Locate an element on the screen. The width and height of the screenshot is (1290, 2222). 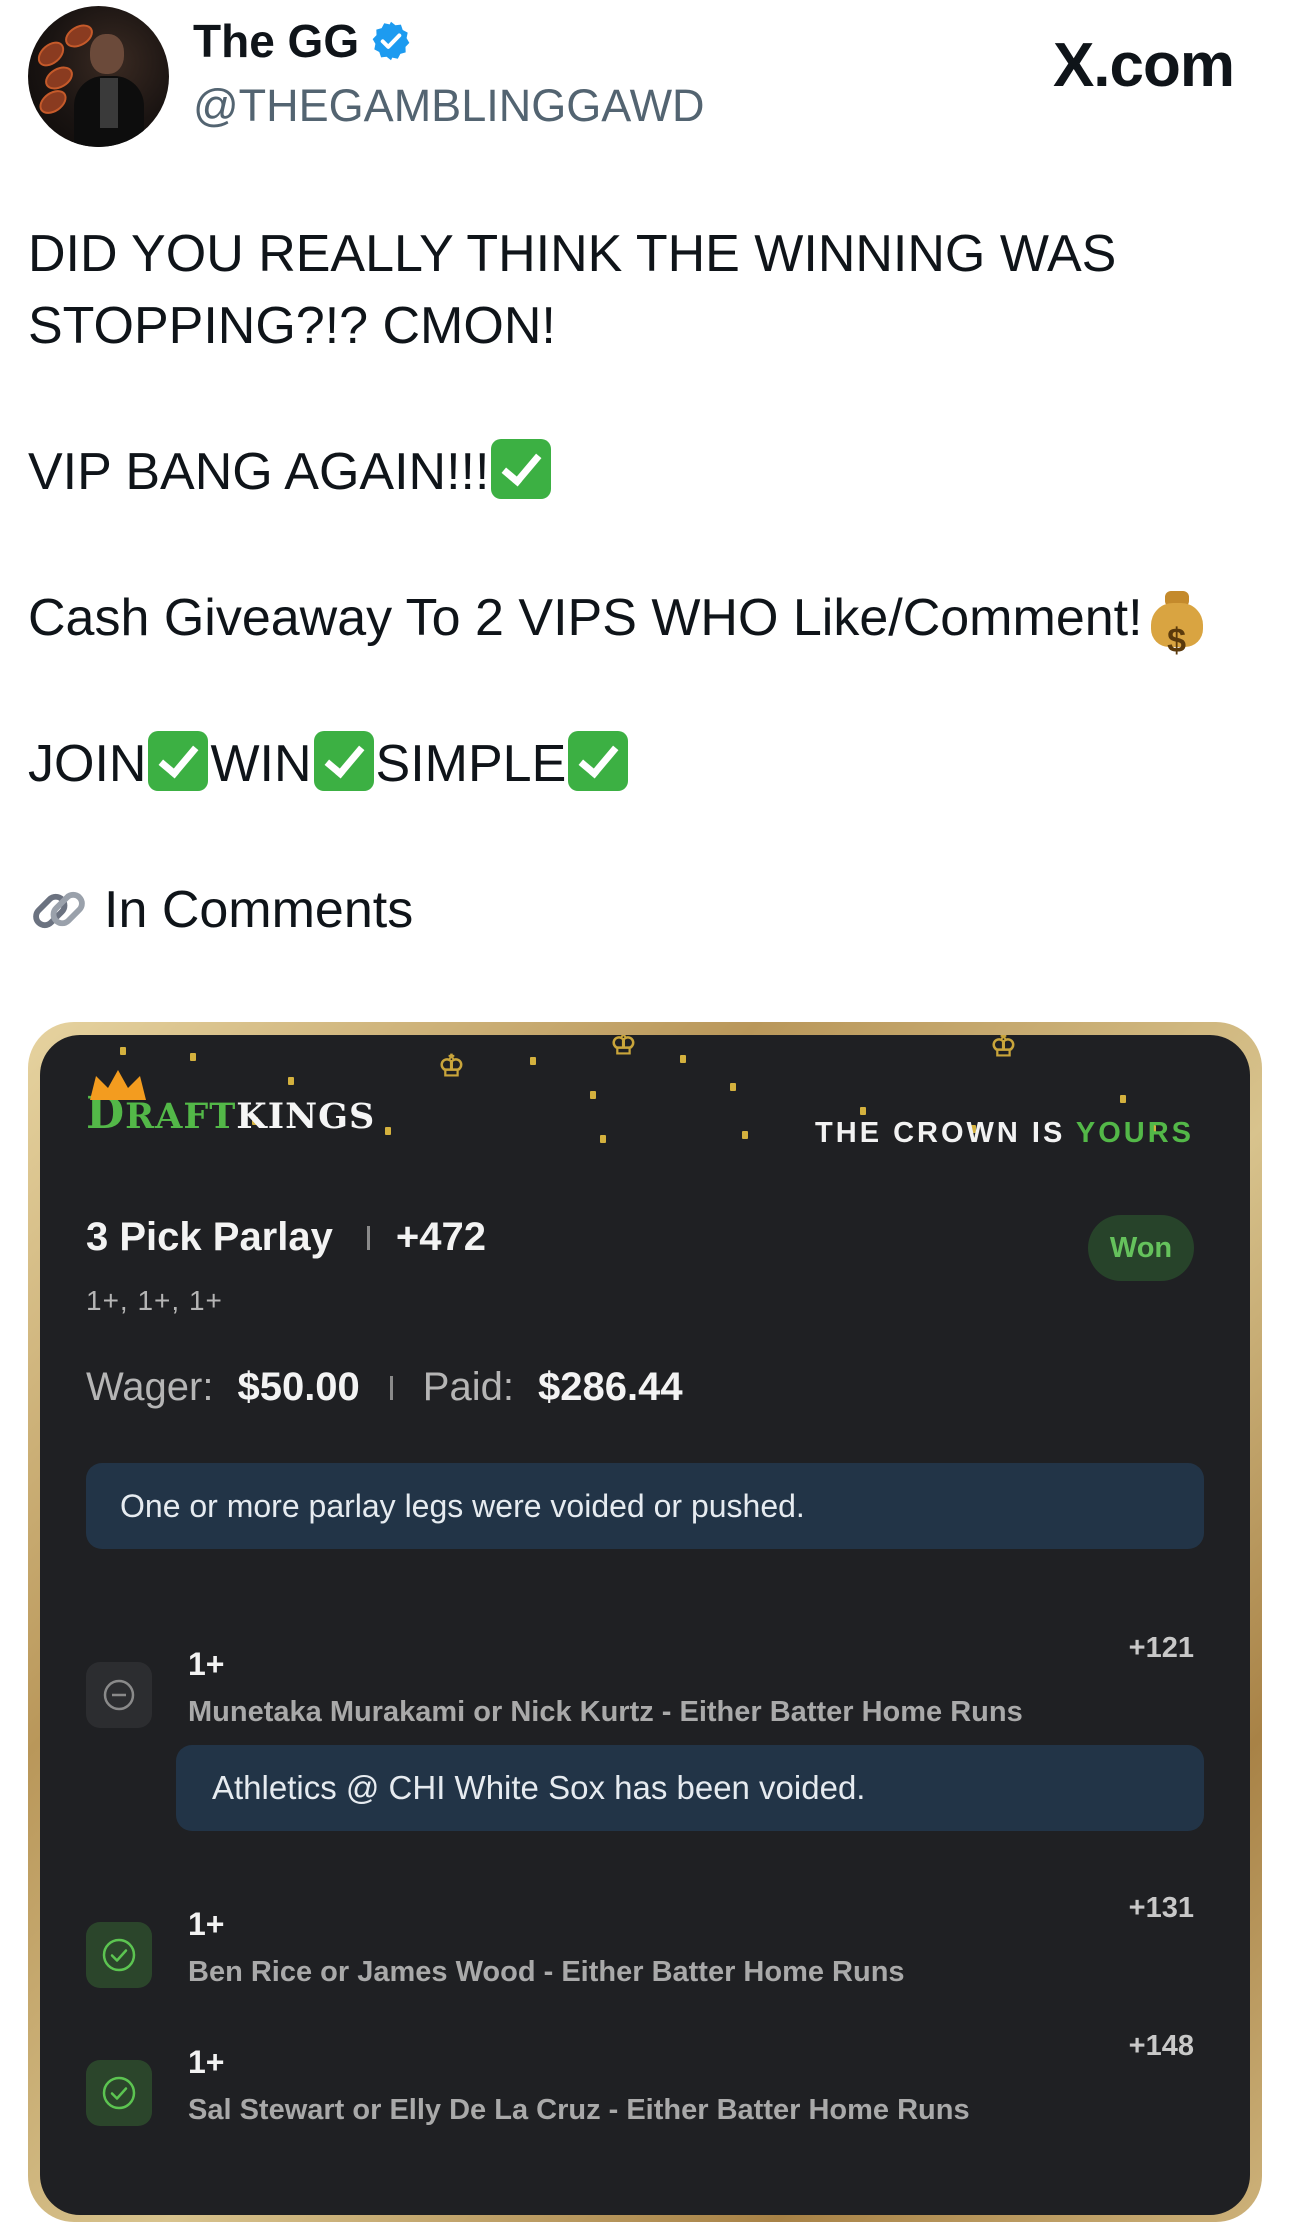
link-emoji-icon is located at coordinates (59, 910).